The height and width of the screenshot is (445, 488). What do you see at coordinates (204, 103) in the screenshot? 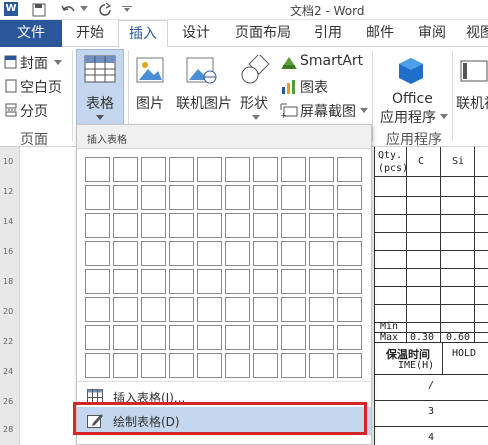
I see `online-picture-button: 联机图片` at bounding box center [204, 103].